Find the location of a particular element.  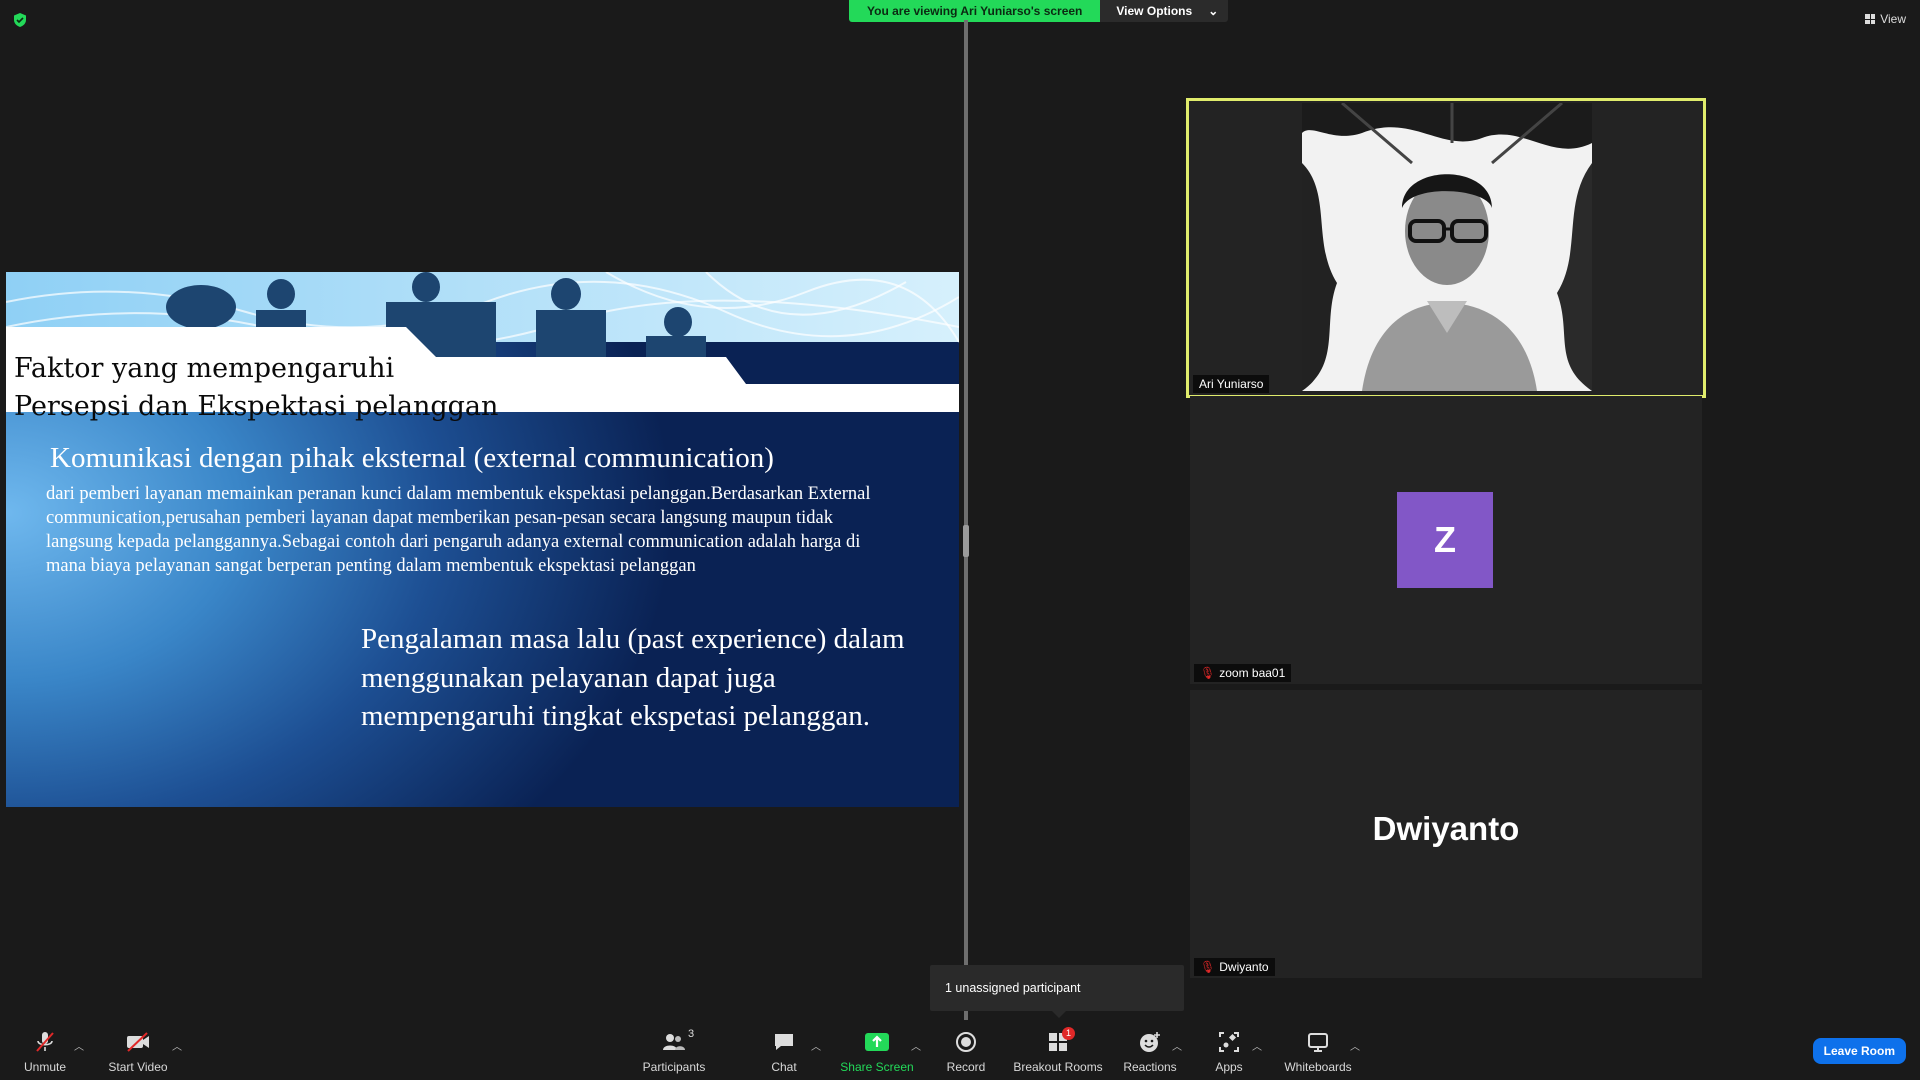

record-label: Record is located at coordinates (966, 1067).